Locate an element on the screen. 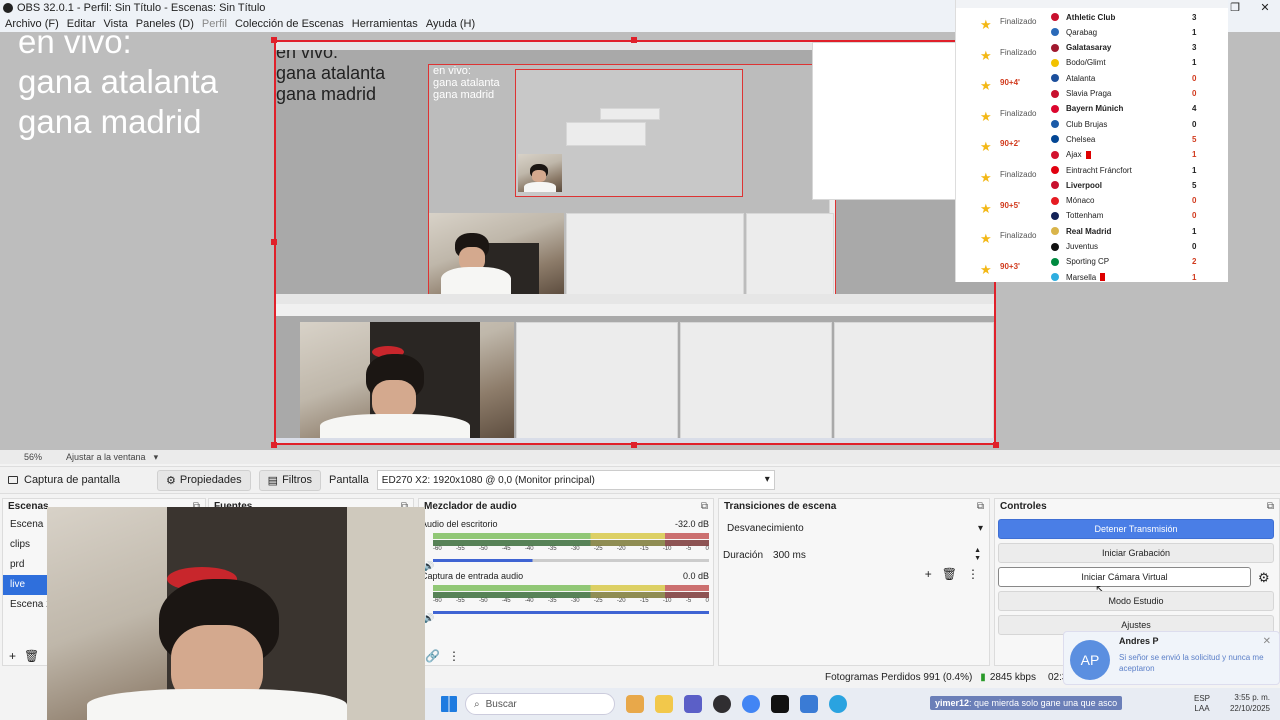 This screenshot has height=720, width=1280. taskbar-search: ⌕ Buscar is located at coordinates (540, 704).